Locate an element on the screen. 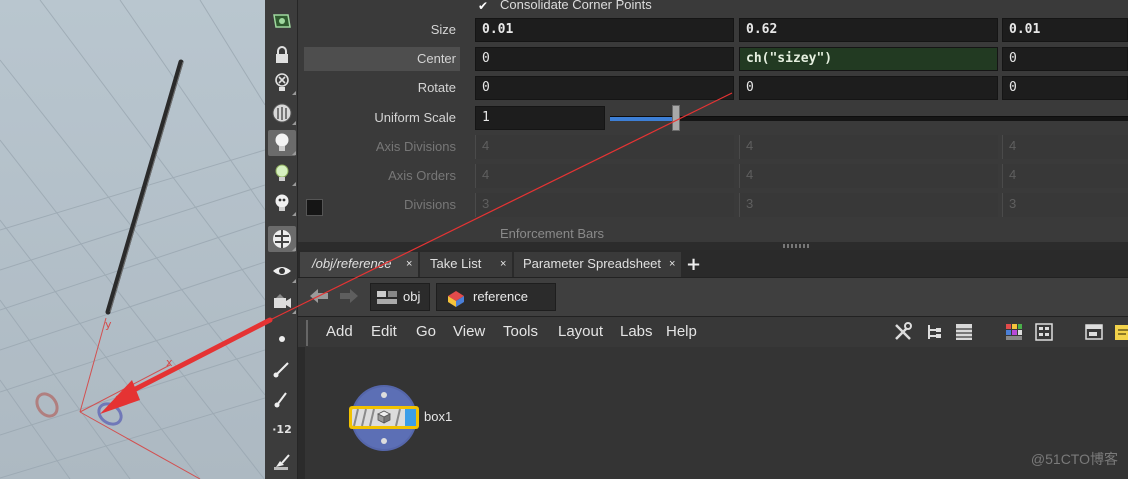 Image resolution: width=1128 pixels, height=479 pixels. no-light-icon is located at coordinates (282, 83).